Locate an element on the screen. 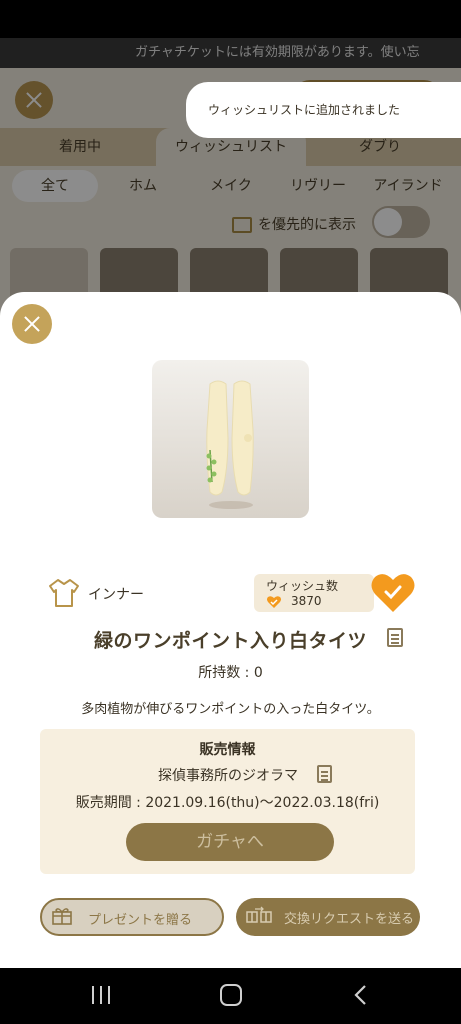 This screenshot has height=1024, width=461. gift-icon is located at coordinates (62, 916).